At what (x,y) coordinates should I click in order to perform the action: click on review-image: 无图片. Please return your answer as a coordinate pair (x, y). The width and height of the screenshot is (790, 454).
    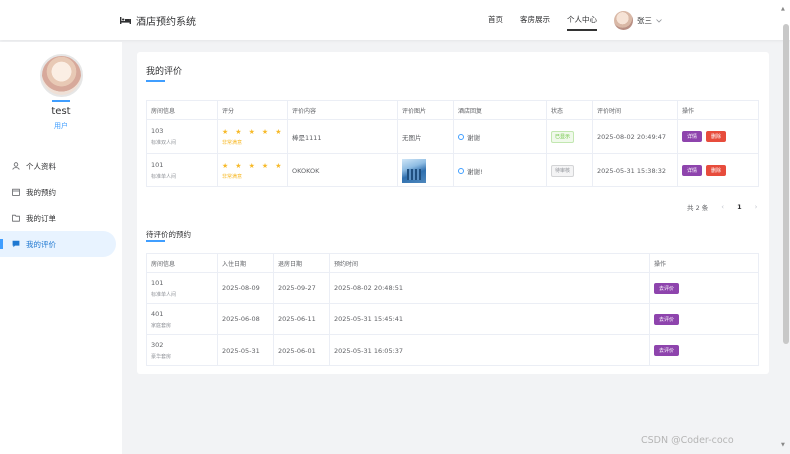
    Looking at the image, I should click on (426, 136).